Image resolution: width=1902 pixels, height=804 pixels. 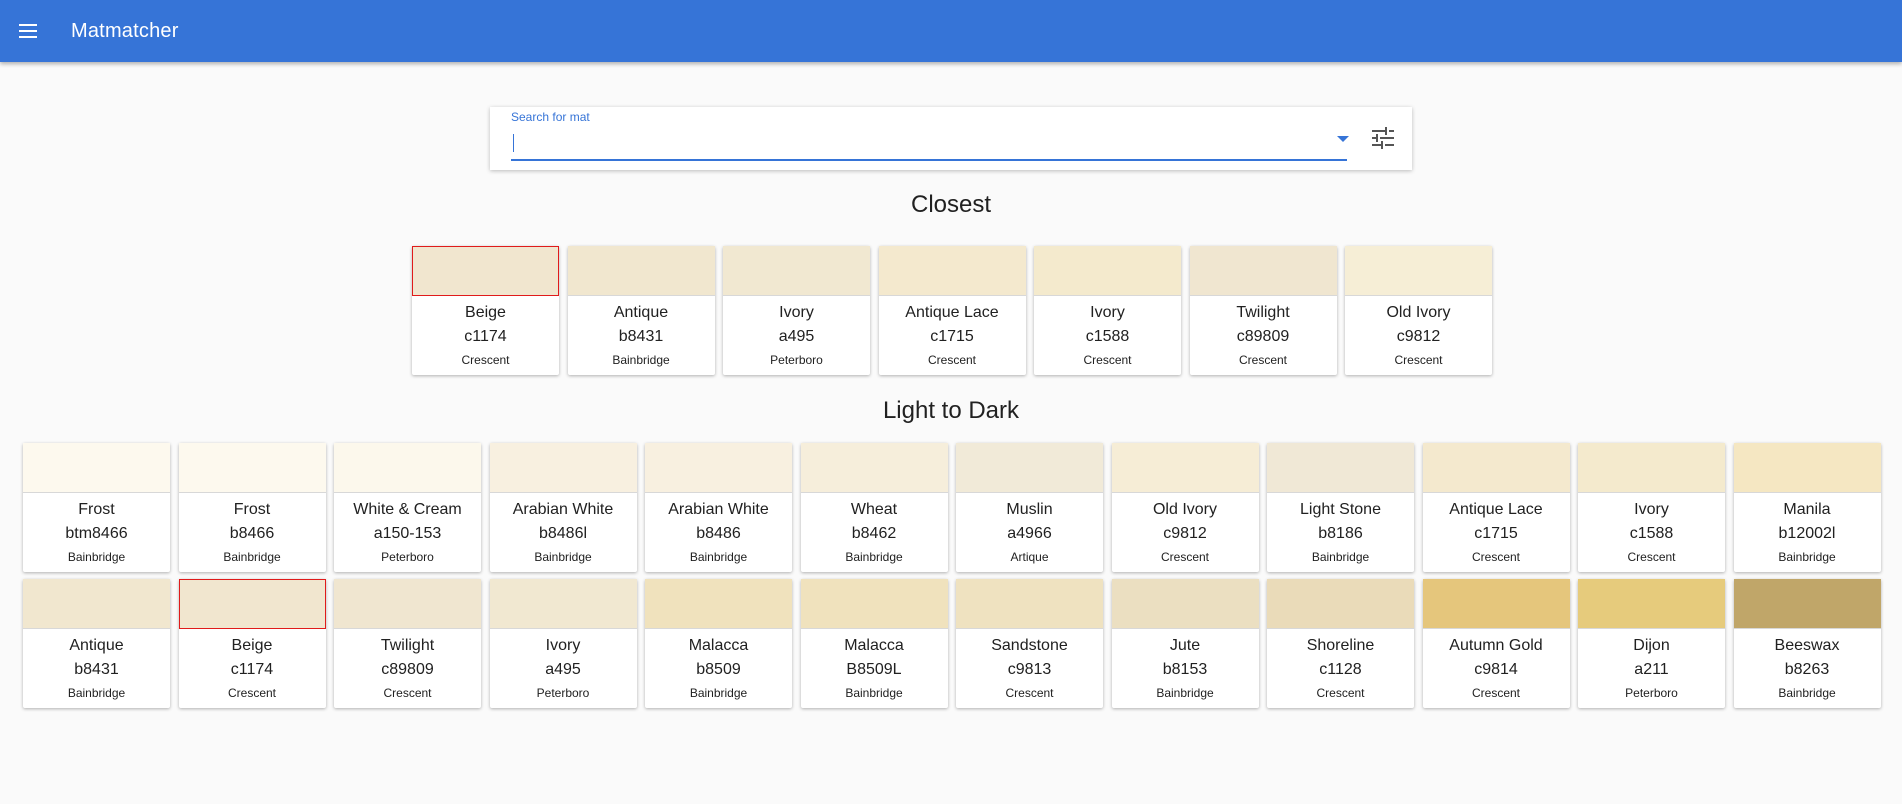 What do you see at coordinates (1029, 533) in the screenshot?
I see `mat-code: a4966` at bounding box center [1029, 533].